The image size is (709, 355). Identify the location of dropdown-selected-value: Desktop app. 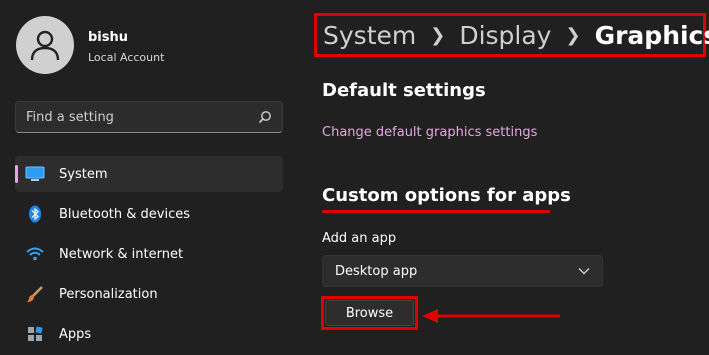
(376, 271).